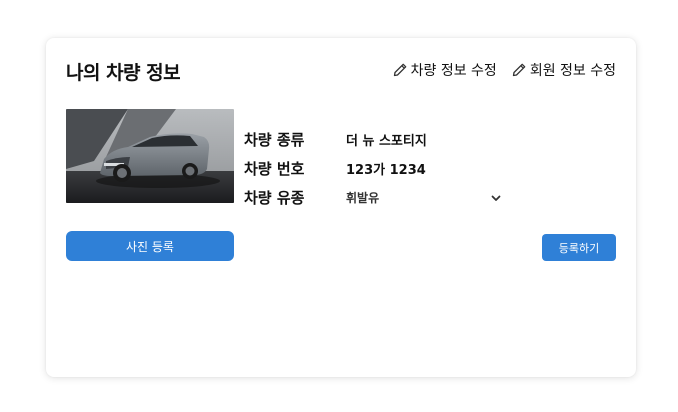 This screenshot has width=678, height=412. I want to click on header-actions: 차량 정보 수정 회원 정보 수정, so click(504, 70).